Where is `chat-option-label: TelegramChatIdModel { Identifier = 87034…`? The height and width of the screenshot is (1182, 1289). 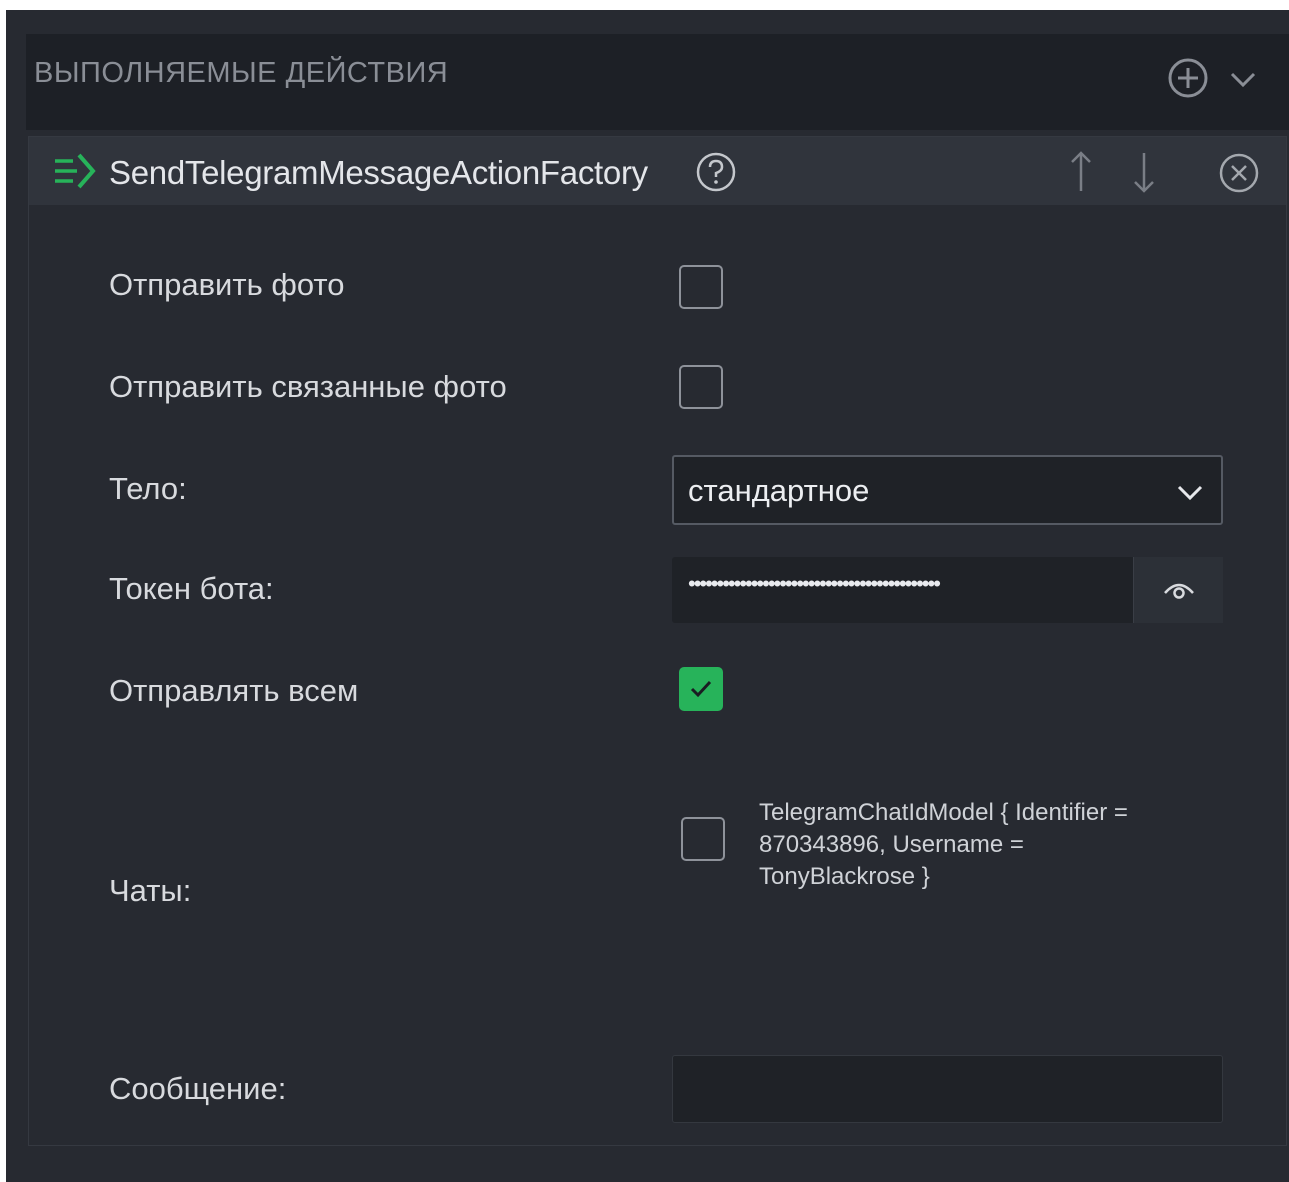 chat-option-label: TelegramChatIdModel { Identifier = 87034… is located at coordinates (943, 844).